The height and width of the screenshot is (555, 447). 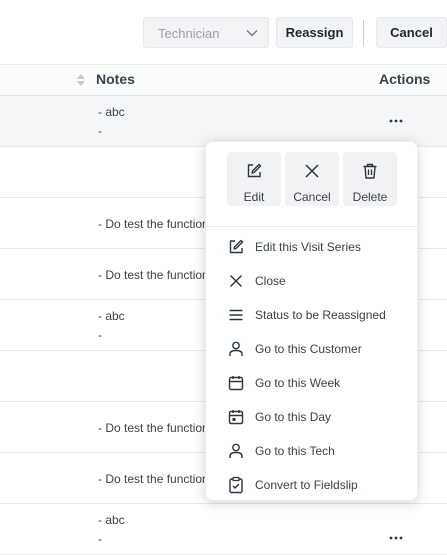 What do you see at coordinates (370, 171) in the screenshot?
I see `trash-icon` at bounding box center [370, 171].